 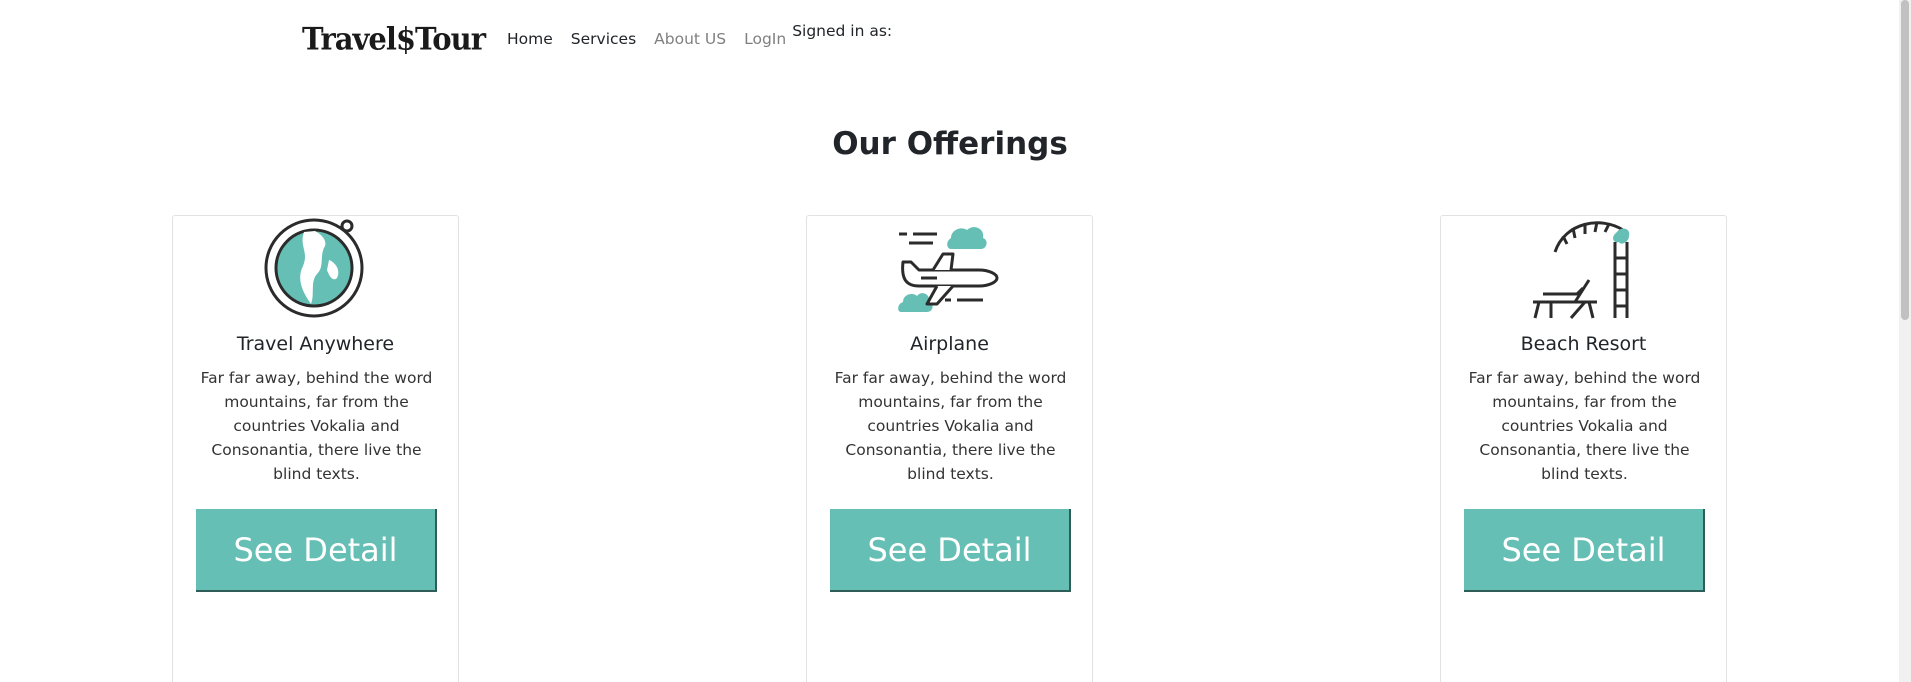 I want to click on card-title: Airplane, so click(x=949, y=344).